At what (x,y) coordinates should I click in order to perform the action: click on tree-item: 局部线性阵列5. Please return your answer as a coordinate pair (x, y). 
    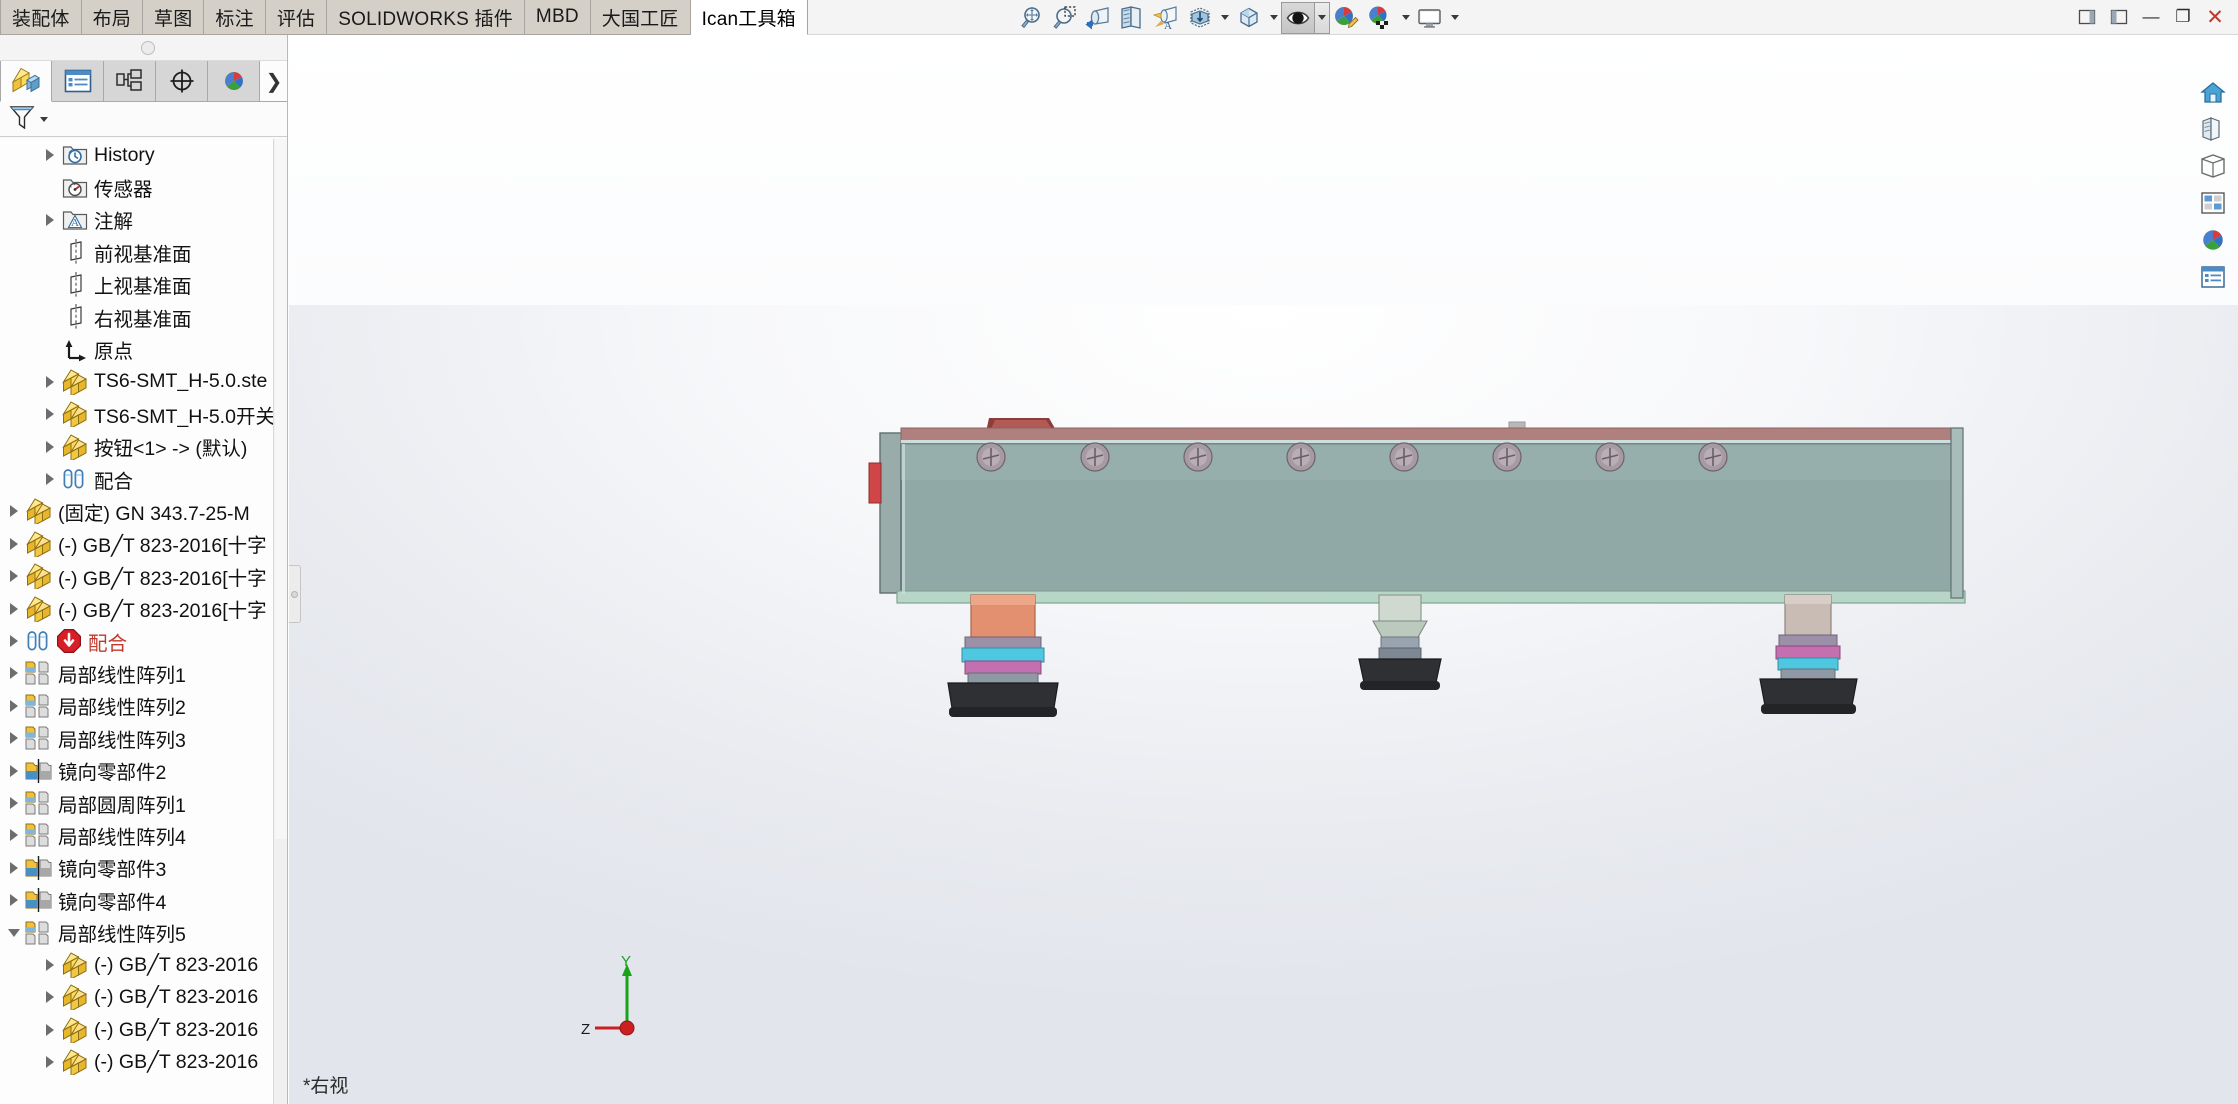
    Looking at the image, I should click on (143, 932).